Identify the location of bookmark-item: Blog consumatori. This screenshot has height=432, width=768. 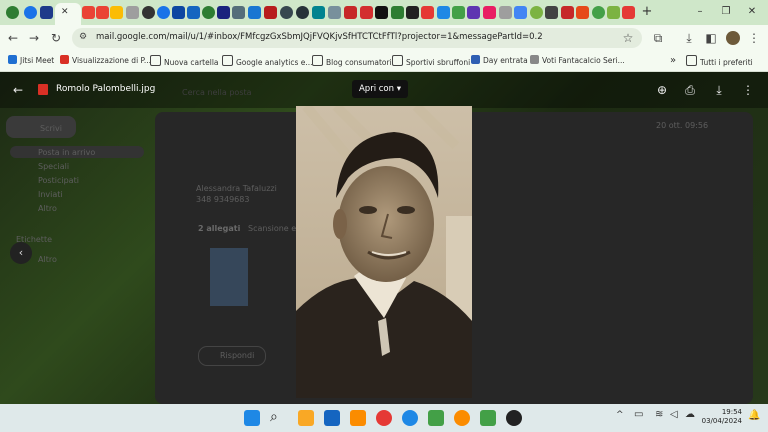
(352, 61).